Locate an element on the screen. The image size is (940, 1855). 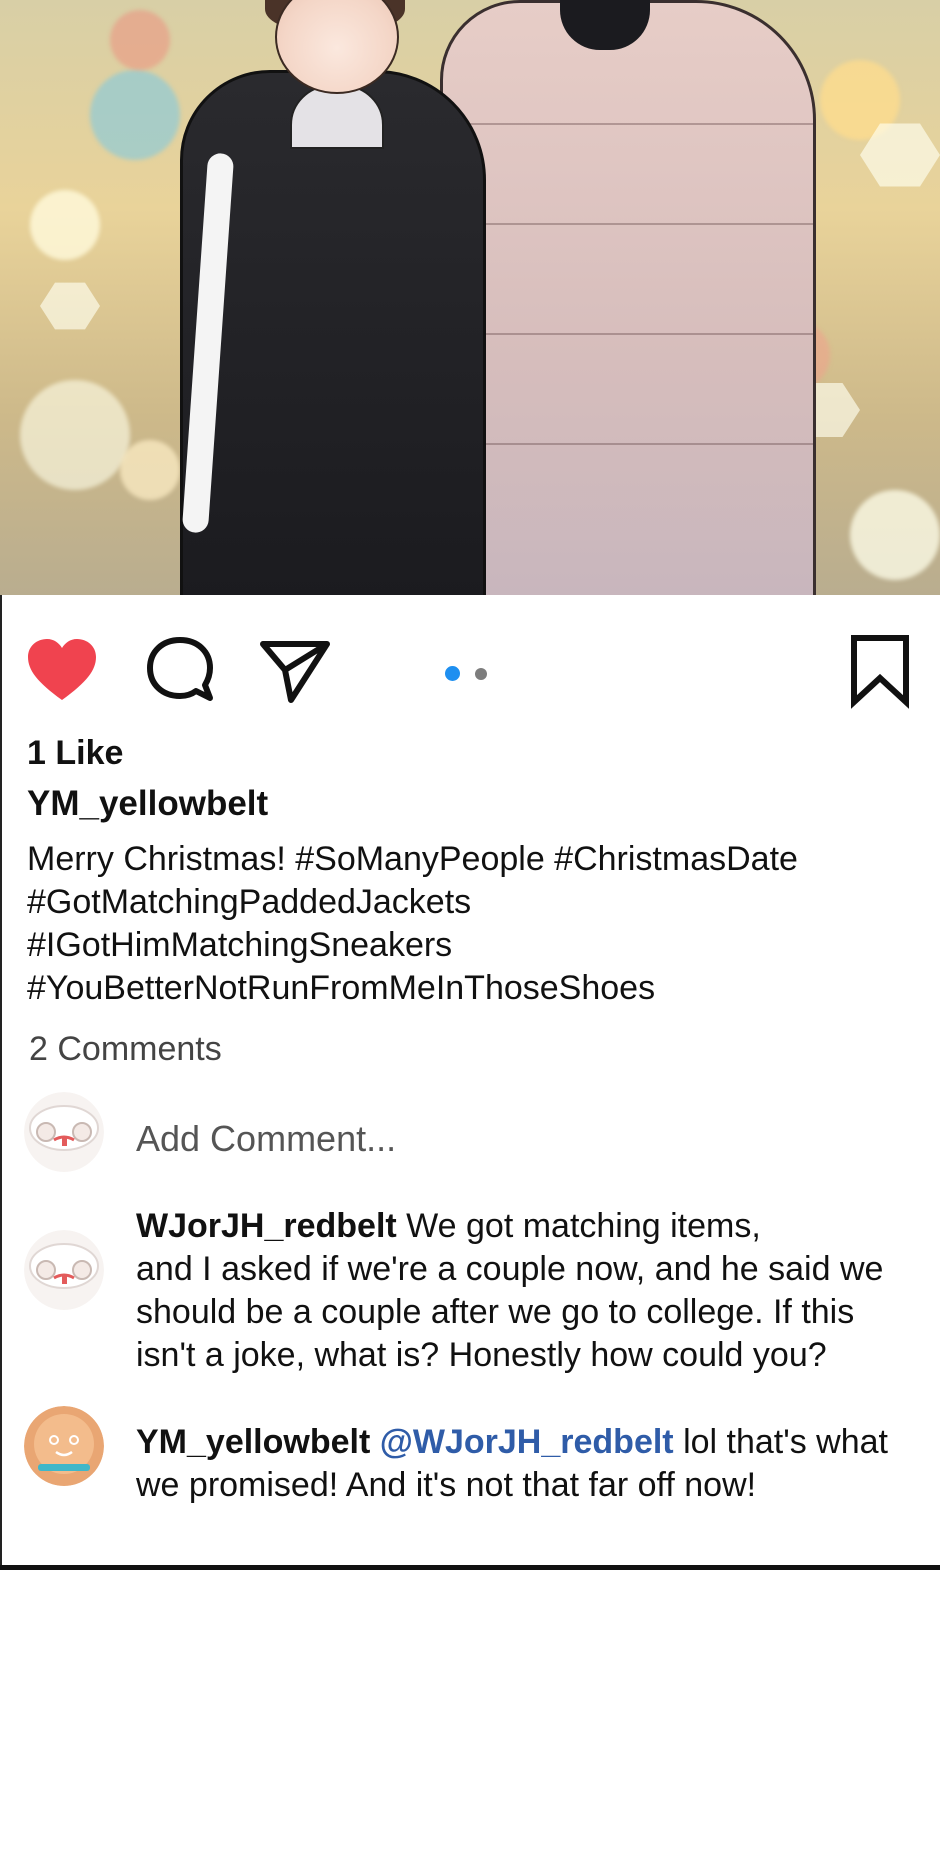
avatar-yellowbelt is located at coordinates (64, 1446).